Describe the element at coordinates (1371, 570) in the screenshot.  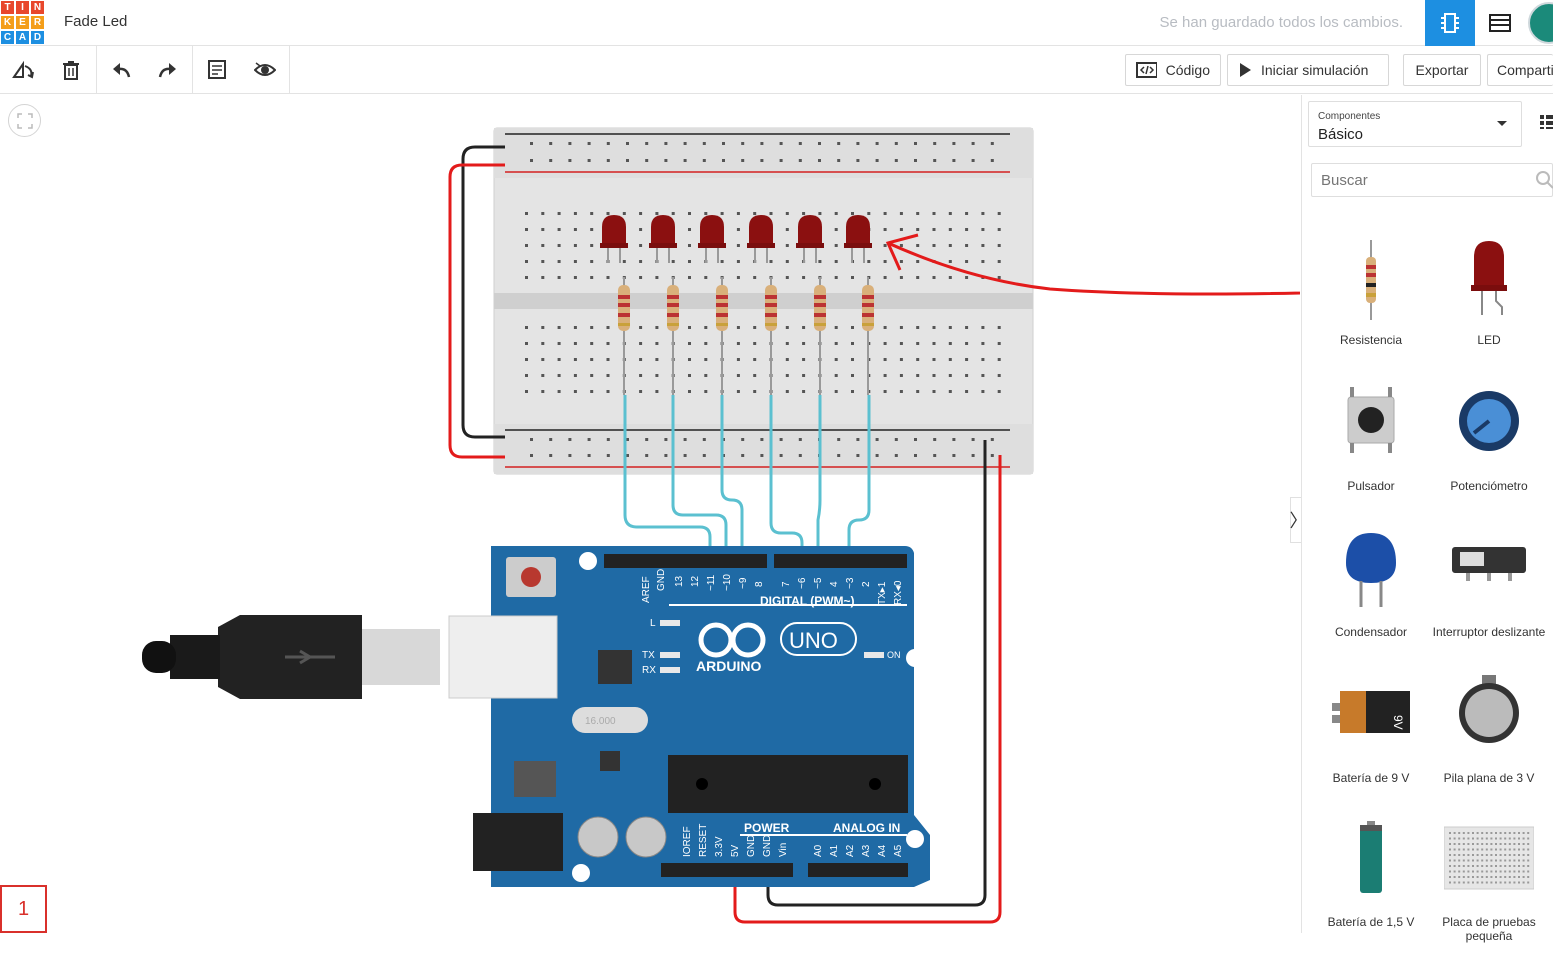
I see `capacitor-icon` at that location.